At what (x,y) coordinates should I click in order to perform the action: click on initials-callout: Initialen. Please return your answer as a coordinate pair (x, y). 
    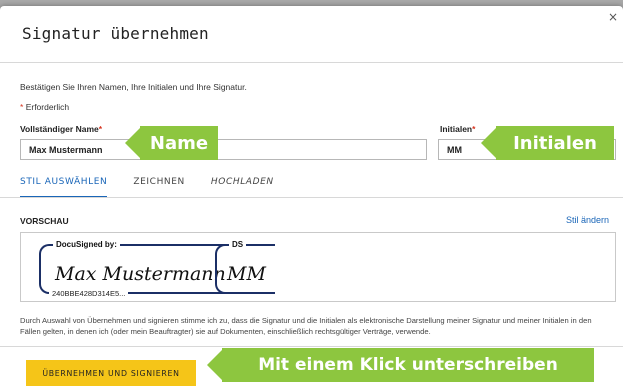
    Looking at the image, I should click on (547, 143).